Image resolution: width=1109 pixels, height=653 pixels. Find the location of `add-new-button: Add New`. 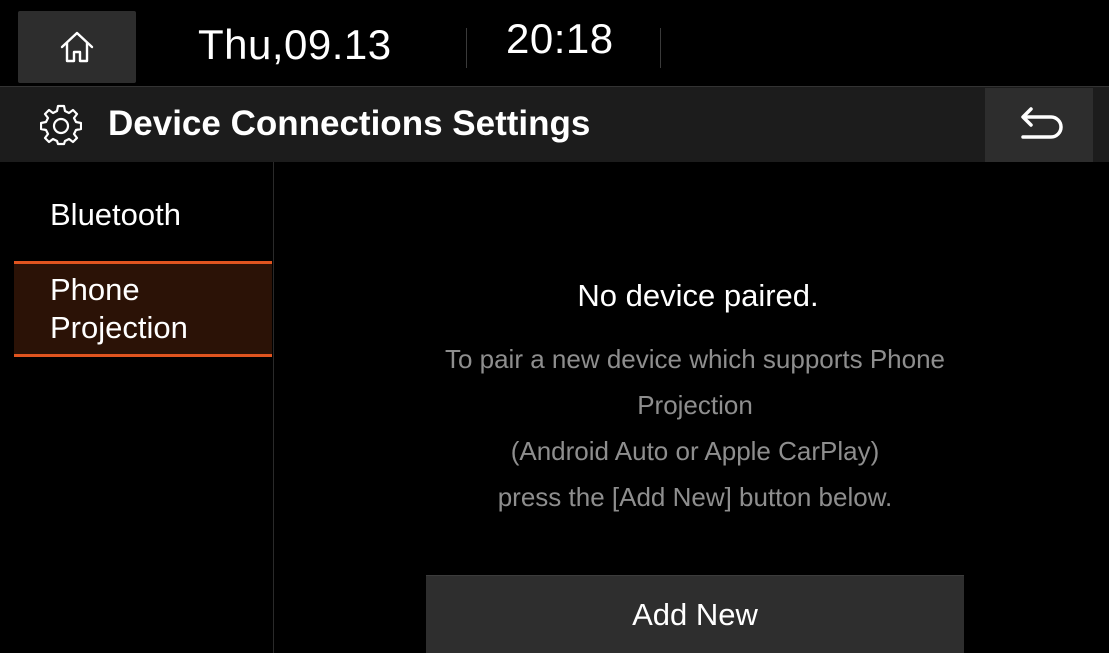

add-new-button: Add New is located at coordinates (695, 614).